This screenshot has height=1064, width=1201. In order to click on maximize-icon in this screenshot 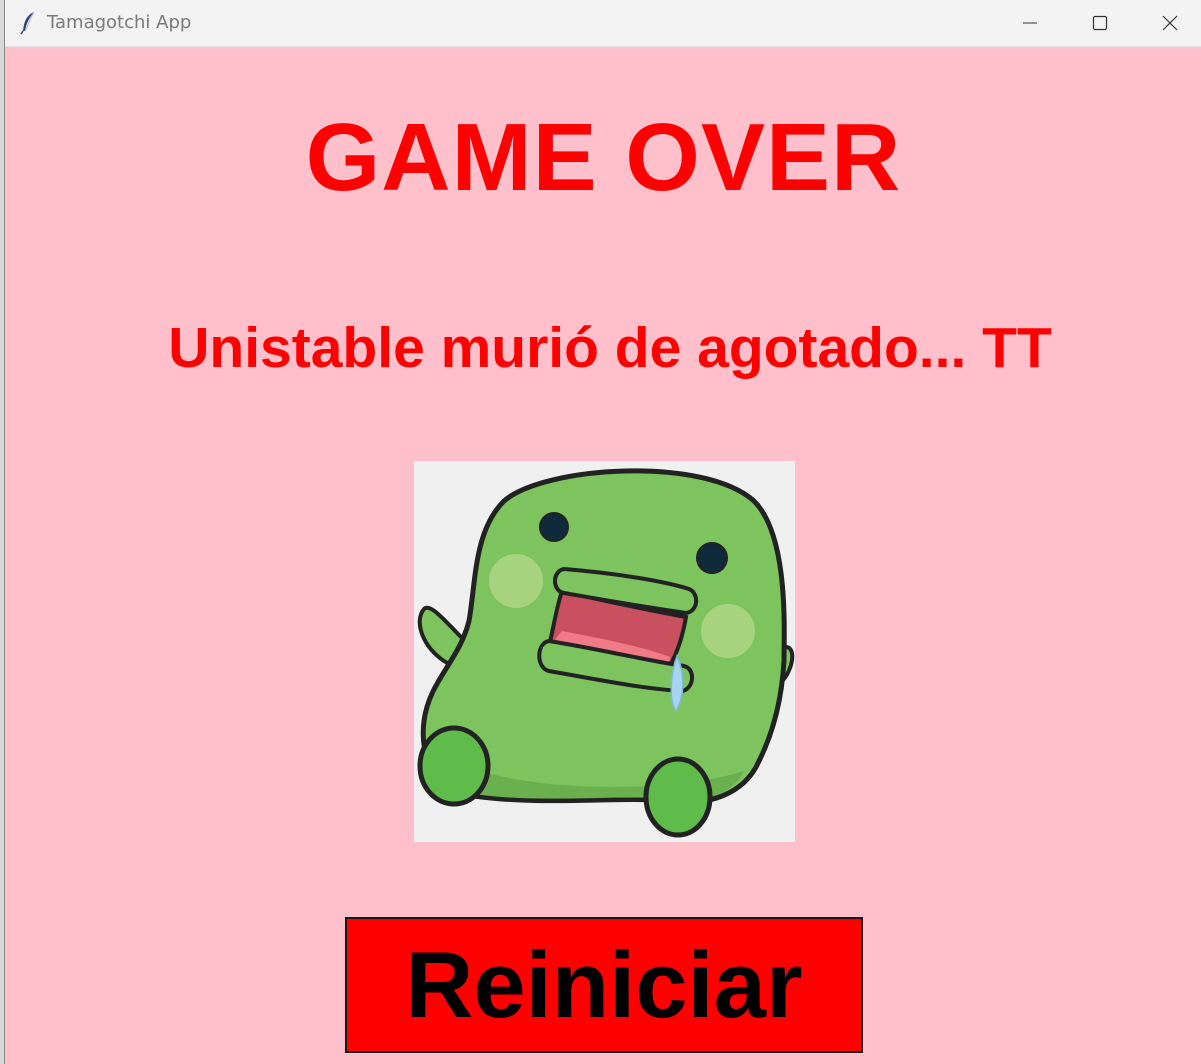, I will do `click(1100, 23)`.